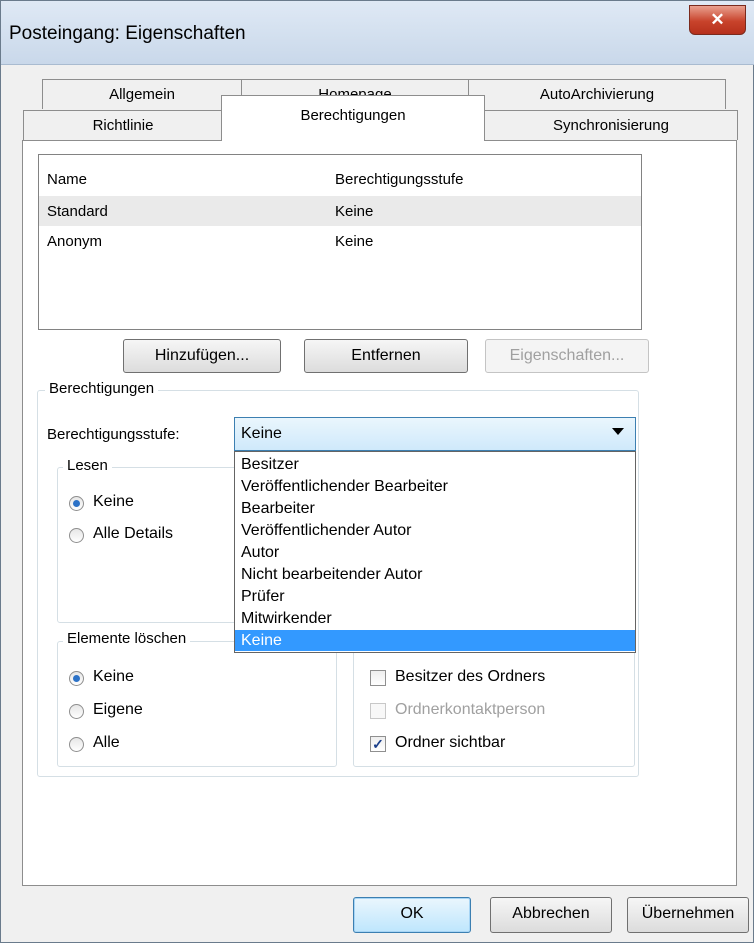 This screenshot has width=754, height=943. Describe the element at coordinates (618, 431) in the screenshot. I see `chevron-down-icon` at that location.